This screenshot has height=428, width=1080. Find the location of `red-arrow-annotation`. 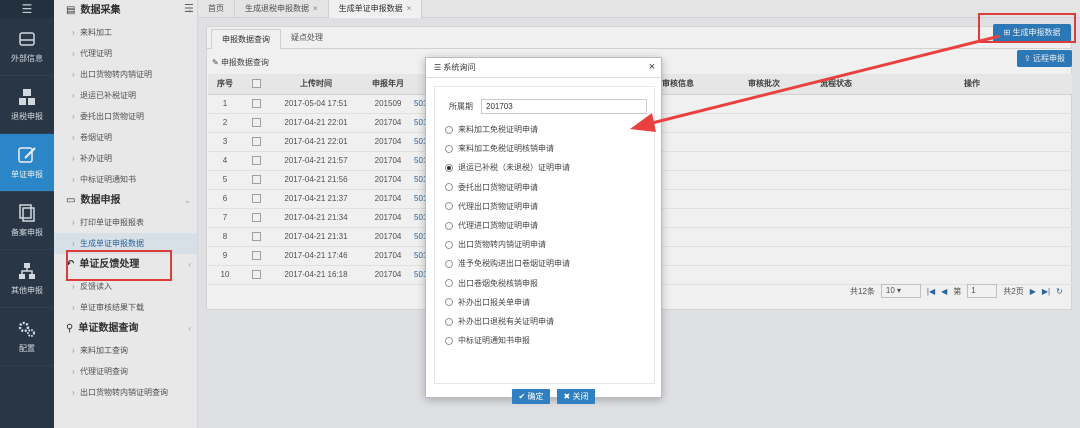

red-arrow-annotation is located at coordinates (815, 83).